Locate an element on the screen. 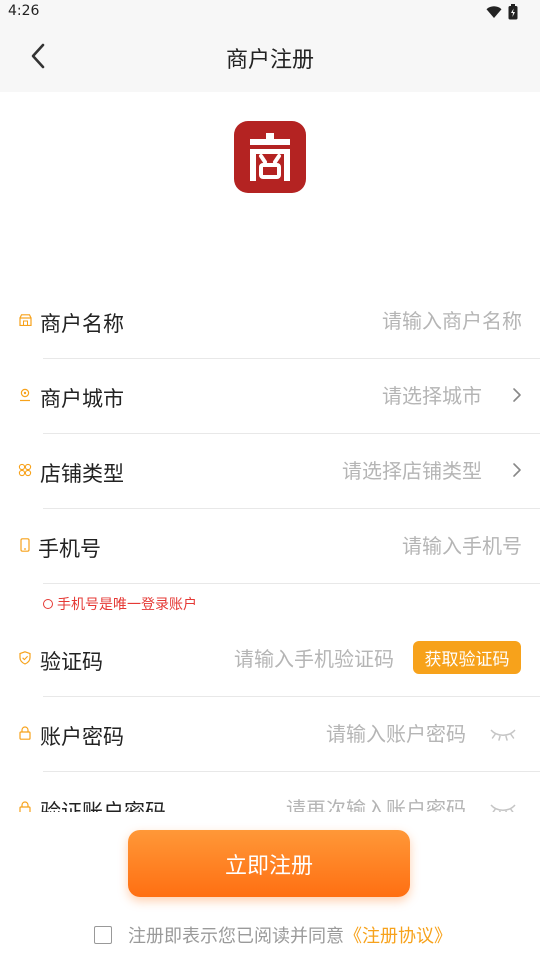  phone-hint: 手机号是唯一登录账户 is located at coordinates (120, 604).